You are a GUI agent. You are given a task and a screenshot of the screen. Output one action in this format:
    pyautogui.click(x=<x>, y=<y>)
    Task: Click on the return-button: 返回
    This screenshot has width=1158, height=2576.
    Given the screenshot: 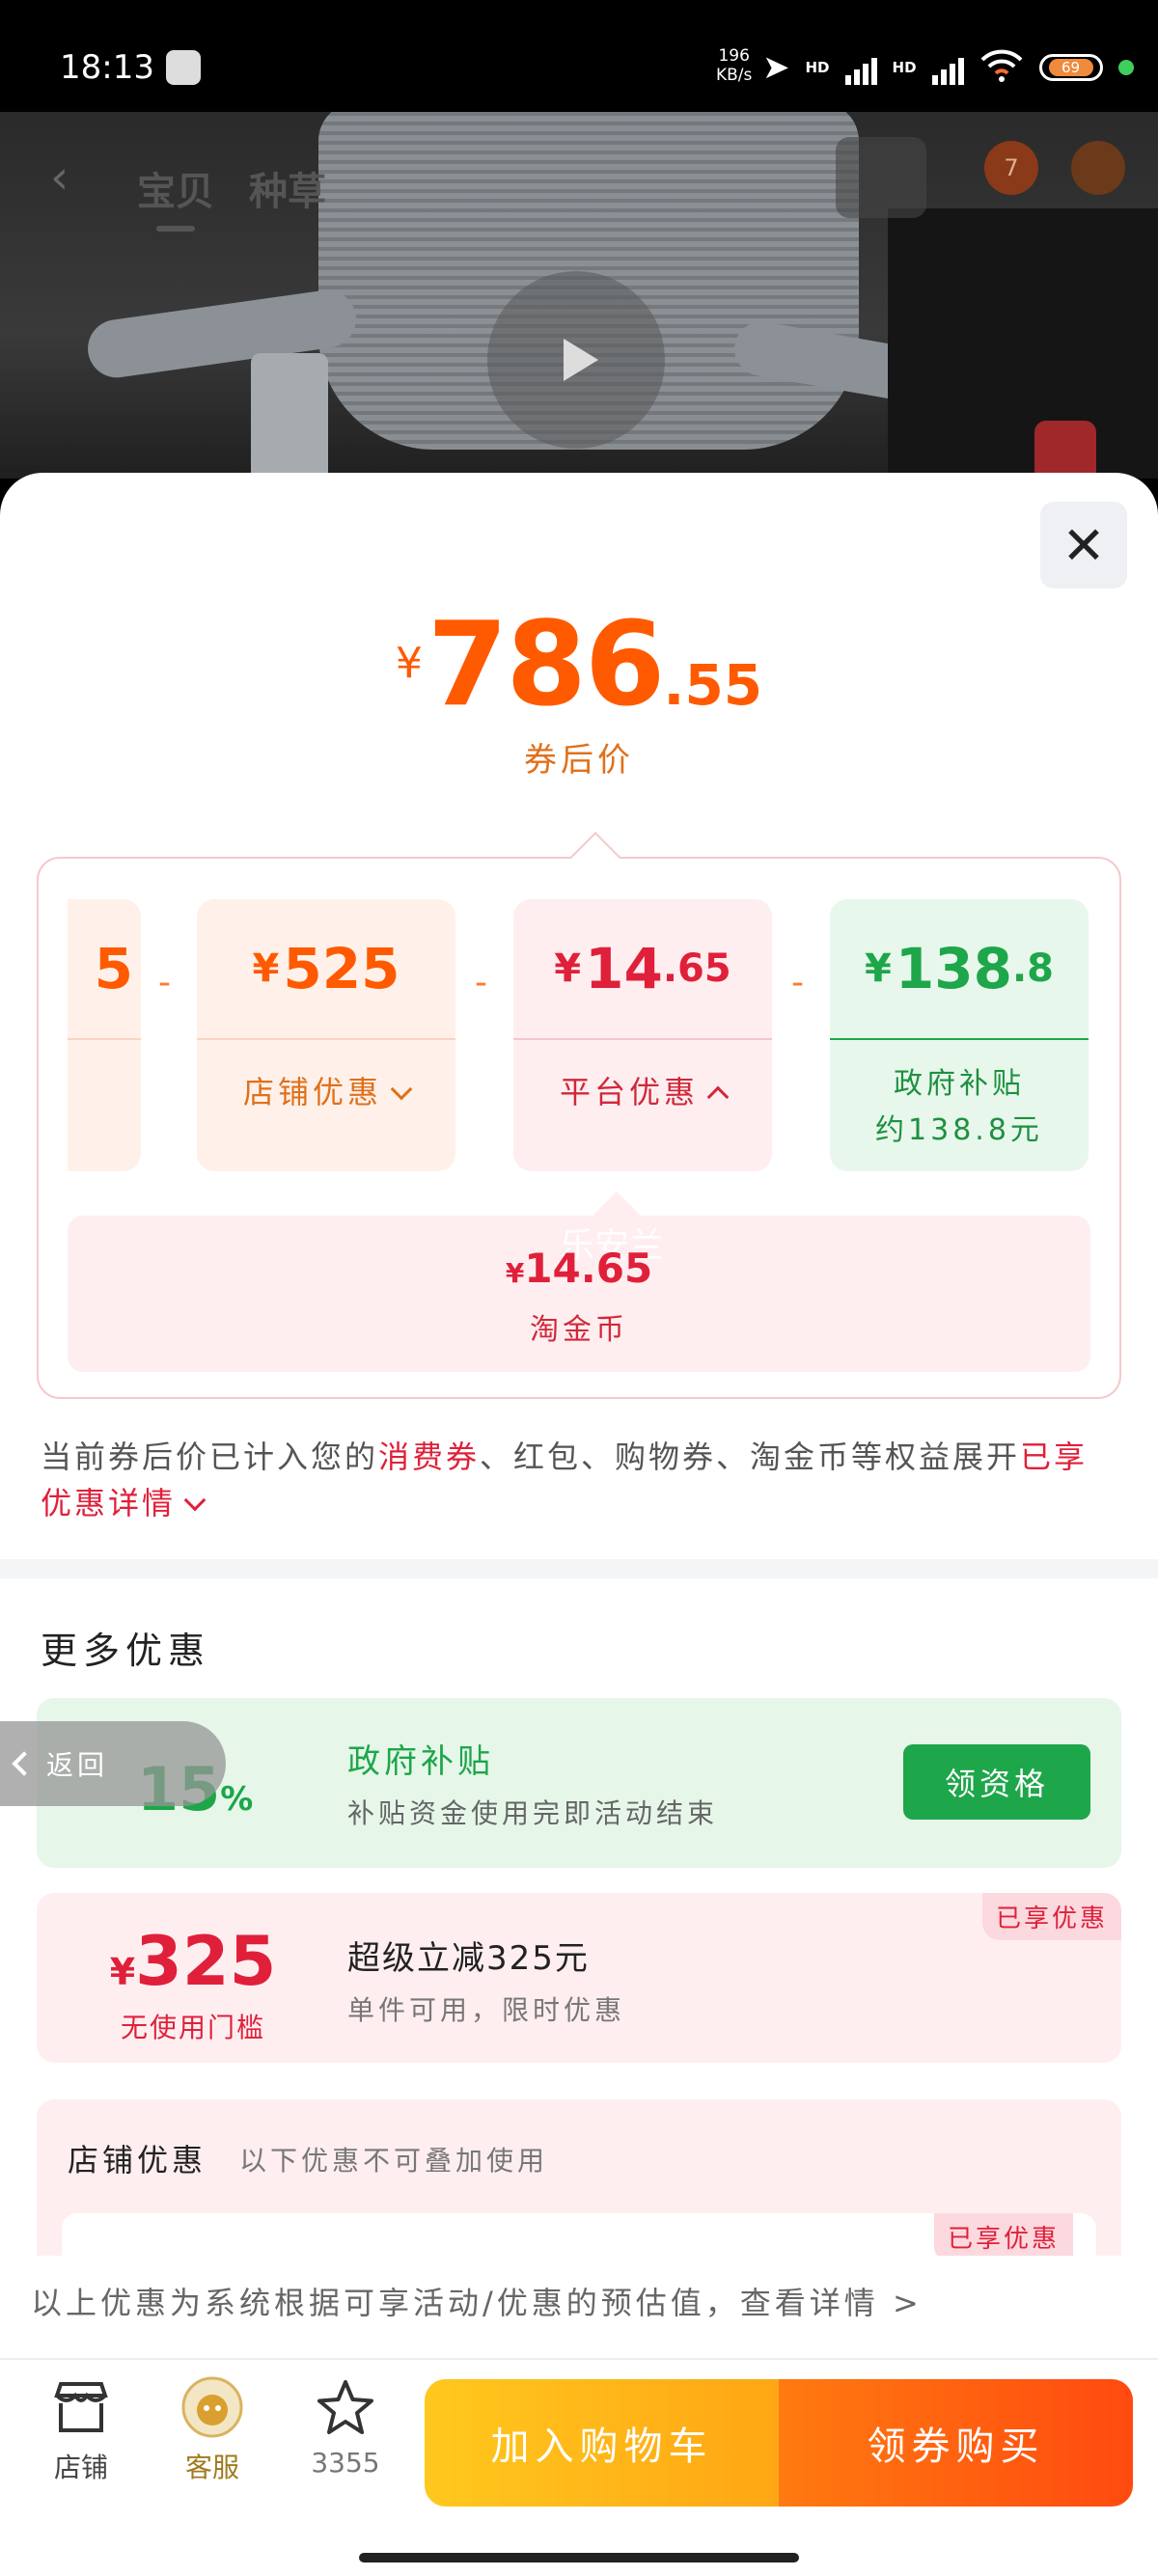 What is the action you would take?
    pyautogui.click(x=113, y=1764)
    